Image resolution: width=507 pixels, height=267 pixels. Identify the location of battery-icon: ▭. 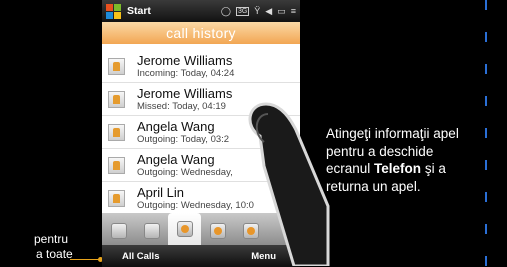
(281, 11).